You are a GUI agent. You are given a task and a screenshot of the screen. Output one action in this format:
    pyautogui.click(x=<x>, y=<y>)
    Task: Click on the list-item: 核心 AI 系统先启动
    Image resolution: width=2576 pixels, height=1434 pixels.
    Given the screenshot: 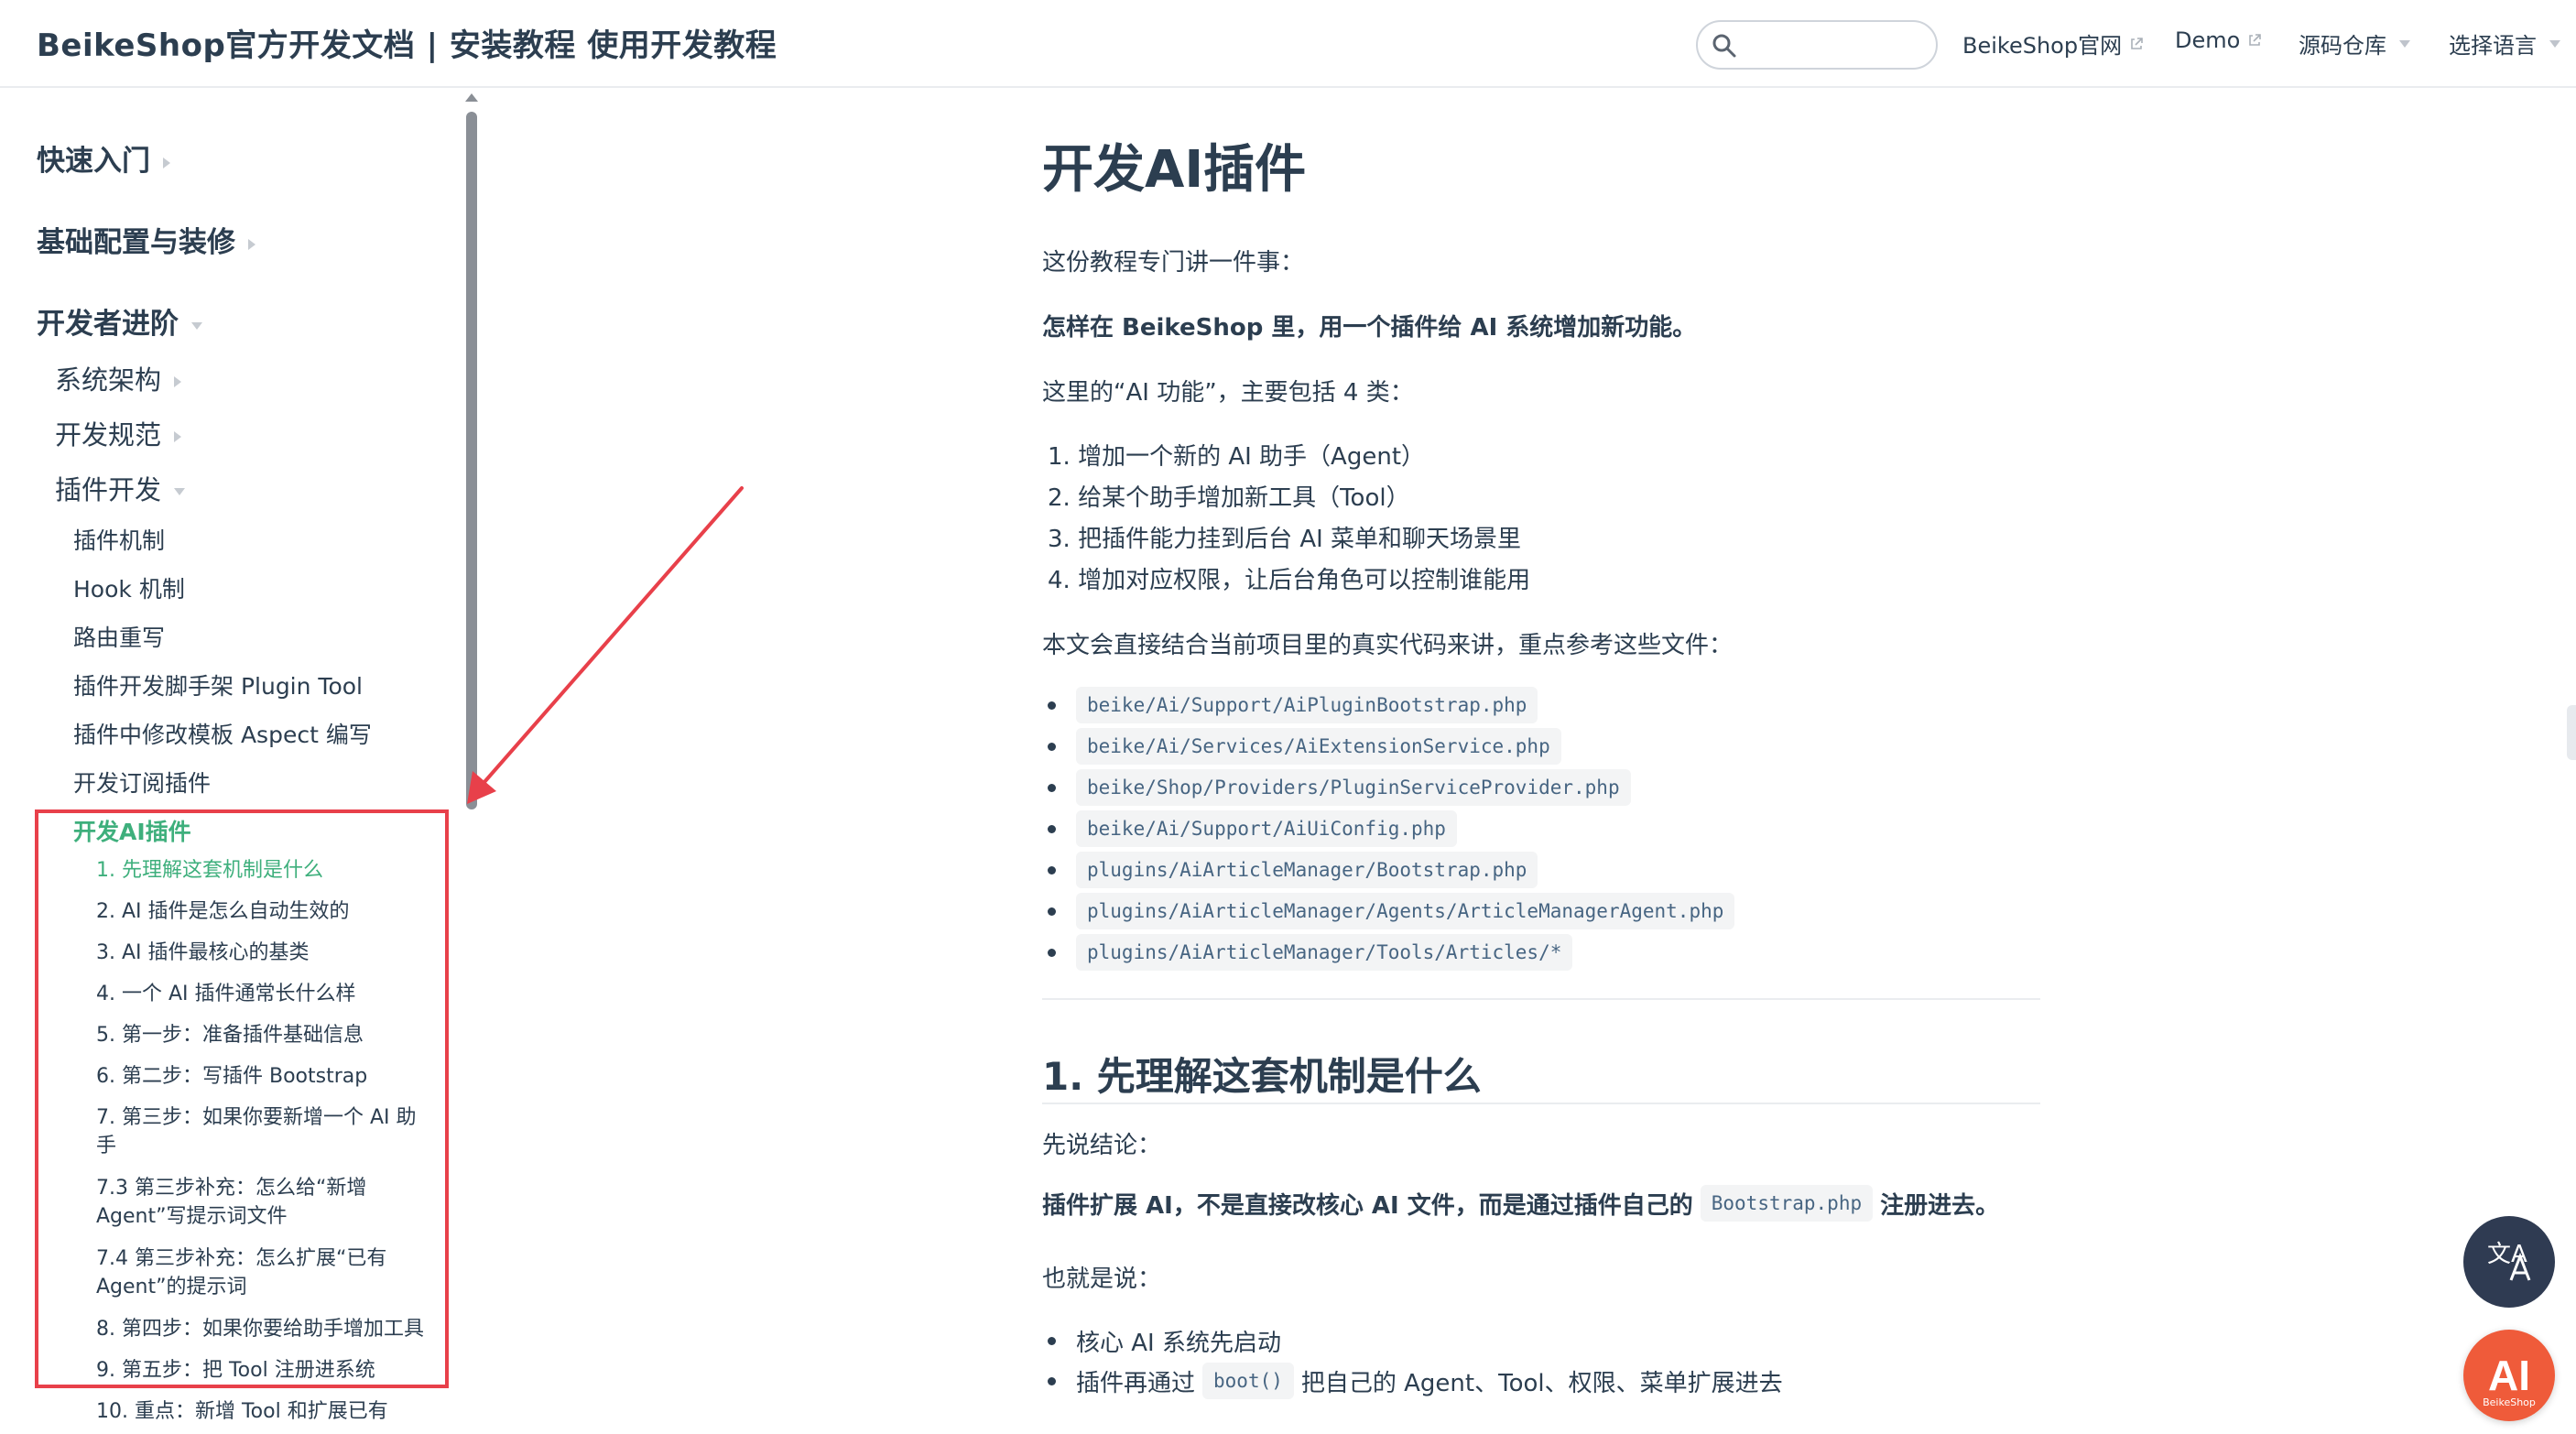 What is the action you would take?
    pyautogui.click(x=1164, y=1341)
    